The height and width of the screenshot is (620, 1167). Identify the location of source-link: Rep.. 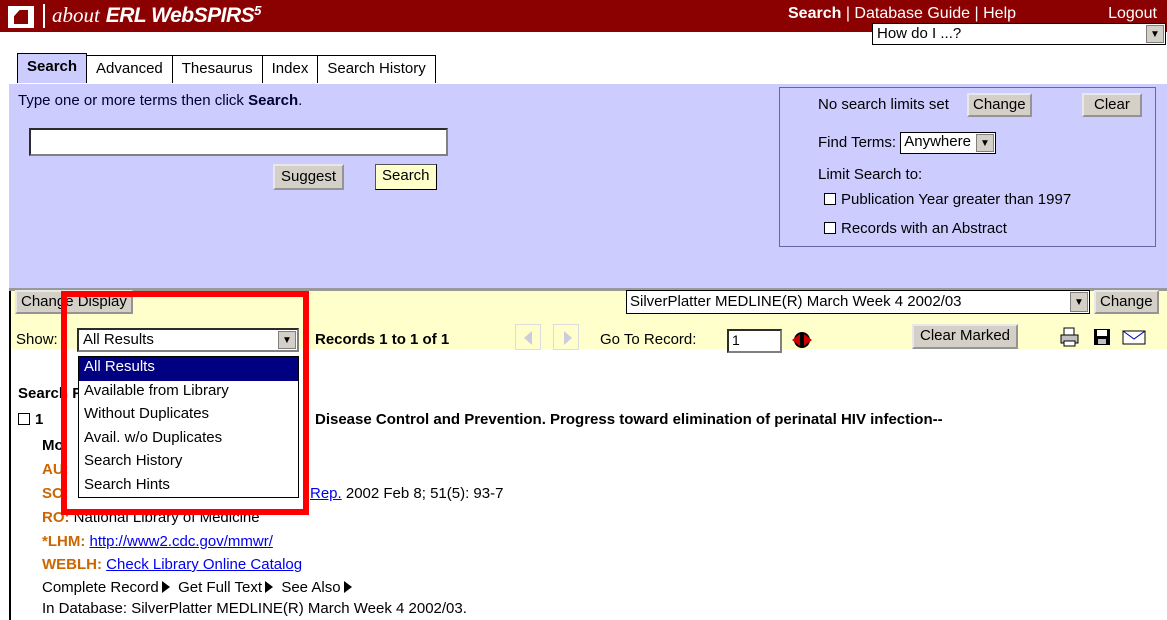
(326, 493).